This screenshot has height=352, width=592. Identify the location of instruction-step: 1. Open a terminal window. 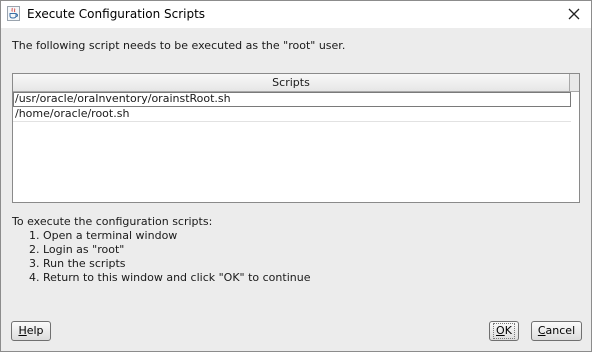
(161, 236).